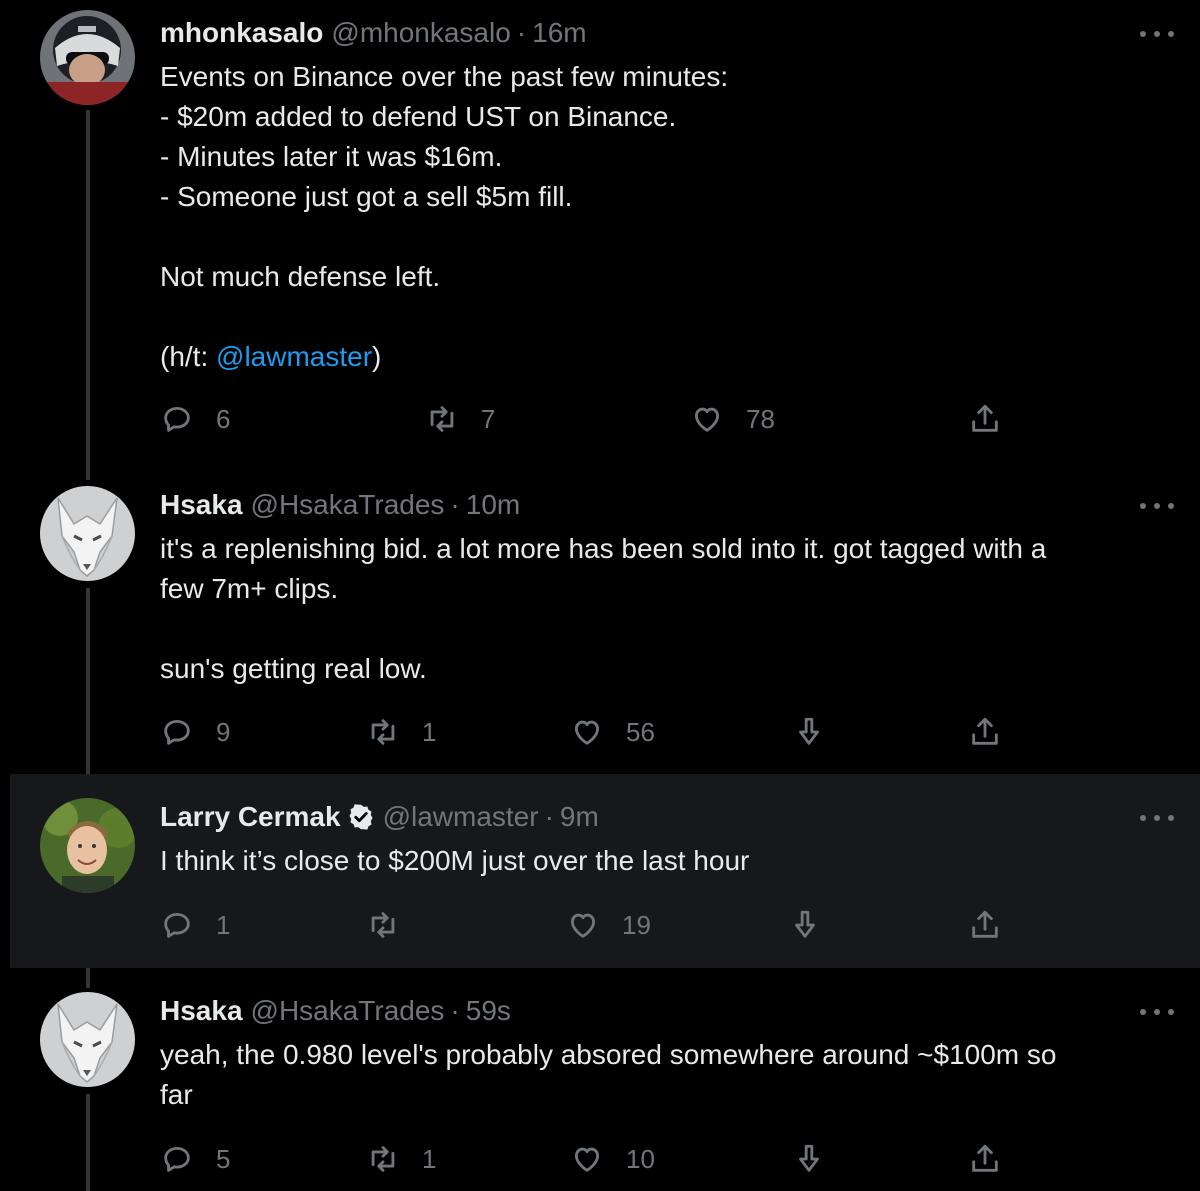 This screenshot has height=1191, width=1200. Describe the element at coordinates (223, 924) in the screenshot. I see `reply-count: 1` at that location.